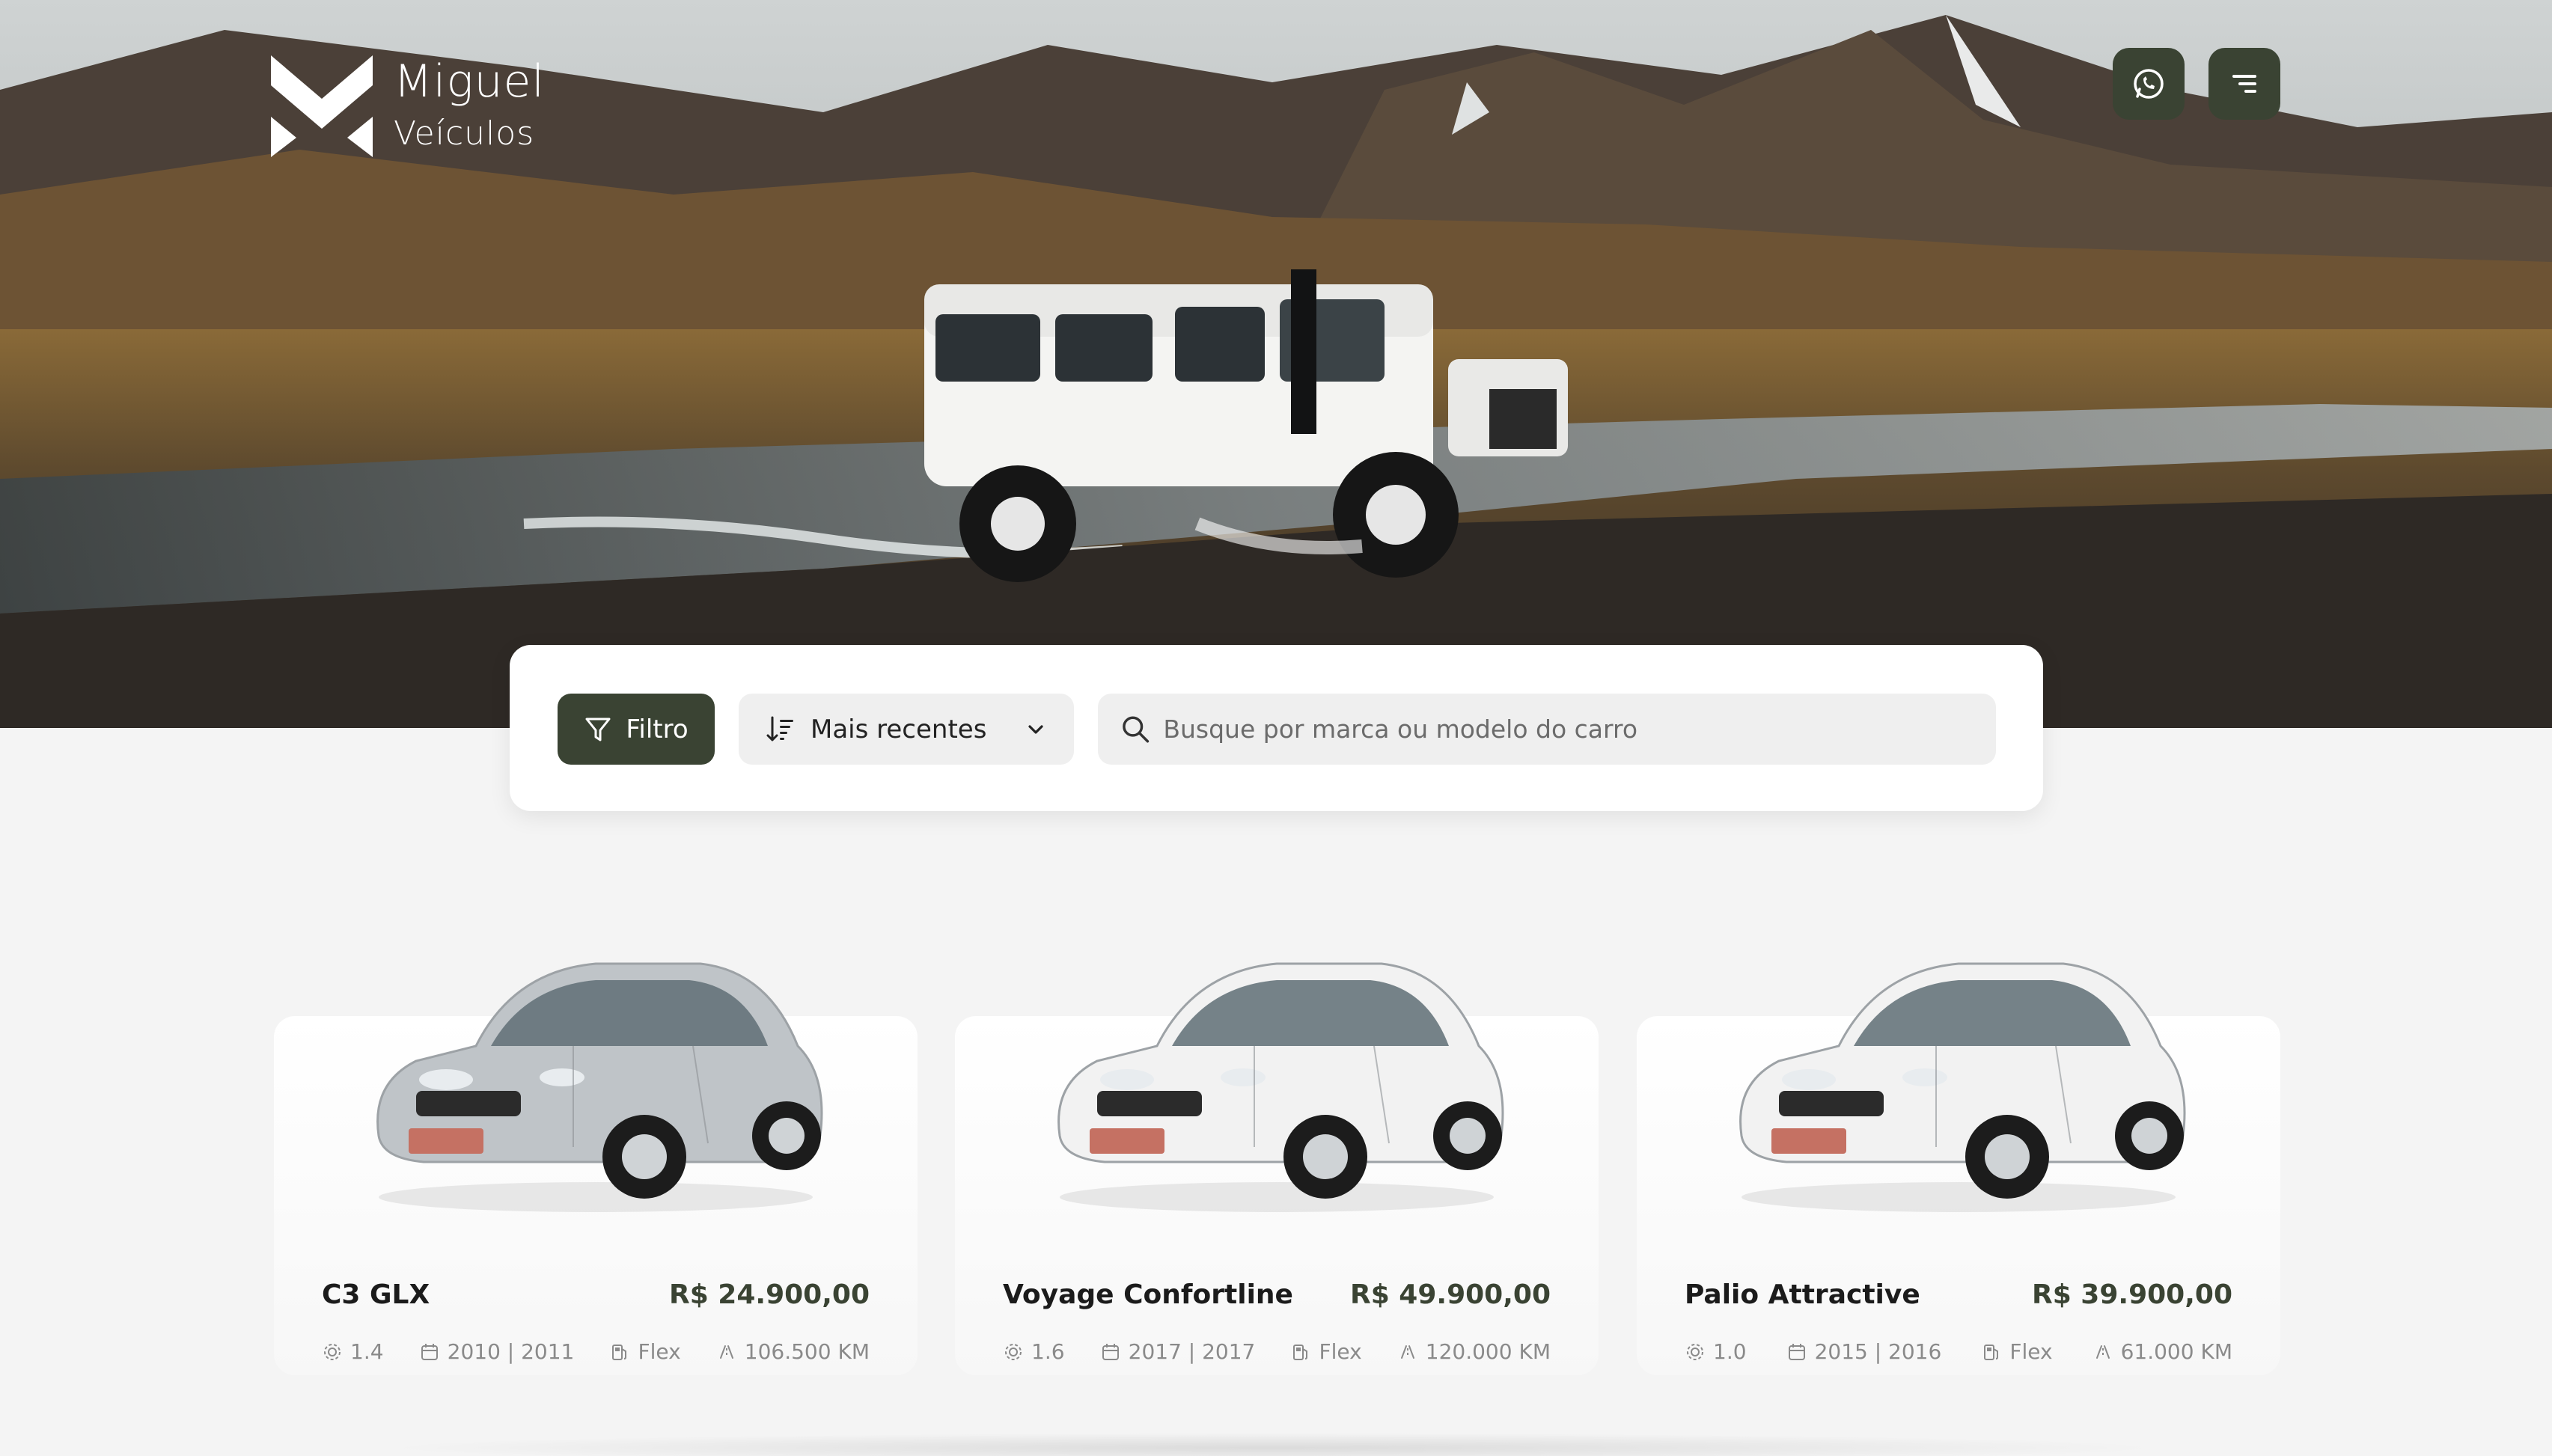 This screenshot has height=1456, width=2552. I want to click on filter-button-label: Filtro, so click(657, 729).